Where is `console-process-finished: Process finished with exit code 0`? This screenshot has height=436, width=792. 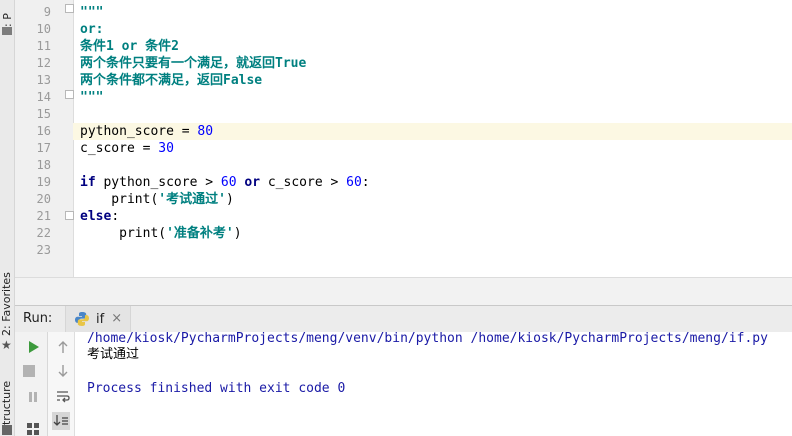
console-process-finished: Process finished with exit code 0 is located at coordinates (216, 388).